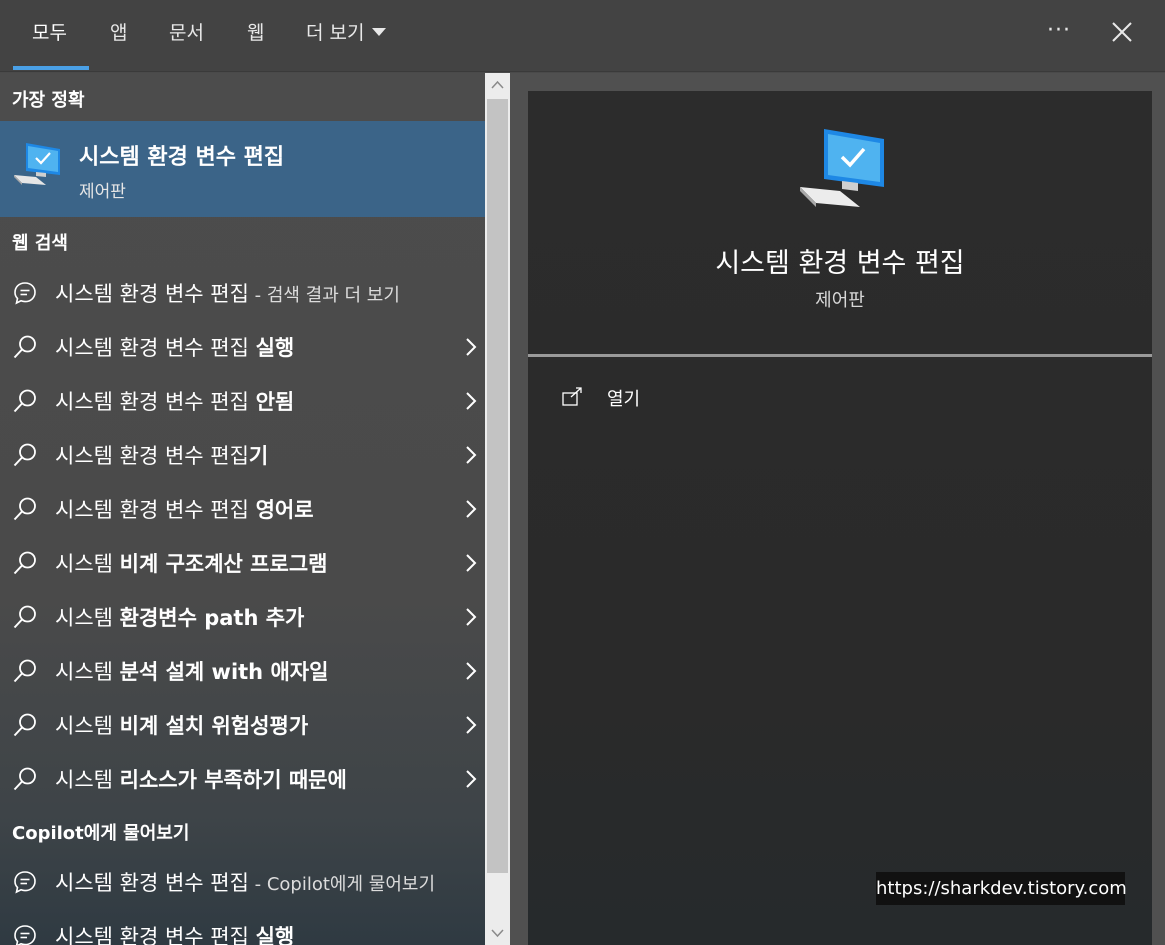 Image resolution: width=1165 pixels, height=945 pixels. I want to click on web-search-result: 시스템 환경 변수 편집 - 검색 결과 더 보기, so click(242, 293).